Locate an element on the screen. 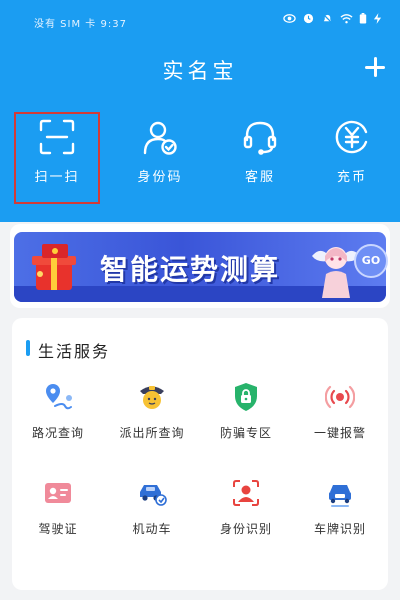  mute-bell-icon is located at coordinates (327, 18).